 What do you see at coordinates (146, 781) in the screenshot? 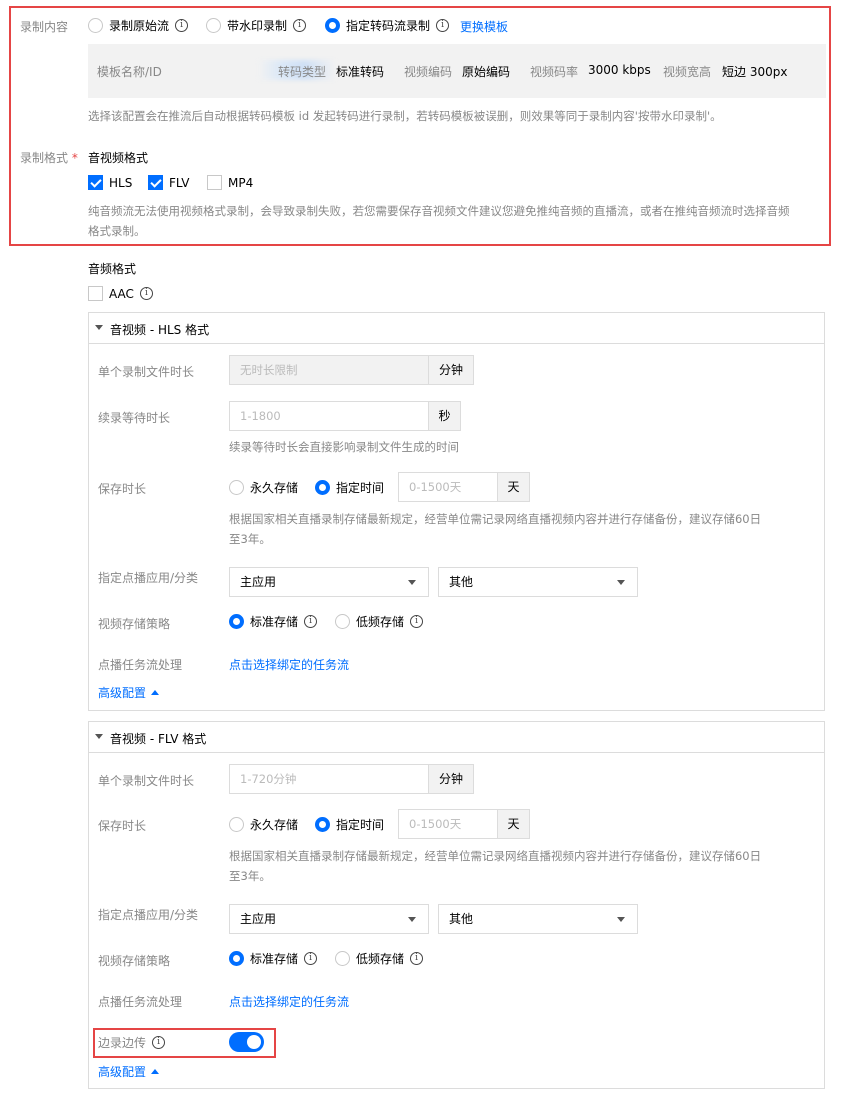
I see `flv-file-duration-label: 单个录制文件时长` at bounding box center [146, 781].